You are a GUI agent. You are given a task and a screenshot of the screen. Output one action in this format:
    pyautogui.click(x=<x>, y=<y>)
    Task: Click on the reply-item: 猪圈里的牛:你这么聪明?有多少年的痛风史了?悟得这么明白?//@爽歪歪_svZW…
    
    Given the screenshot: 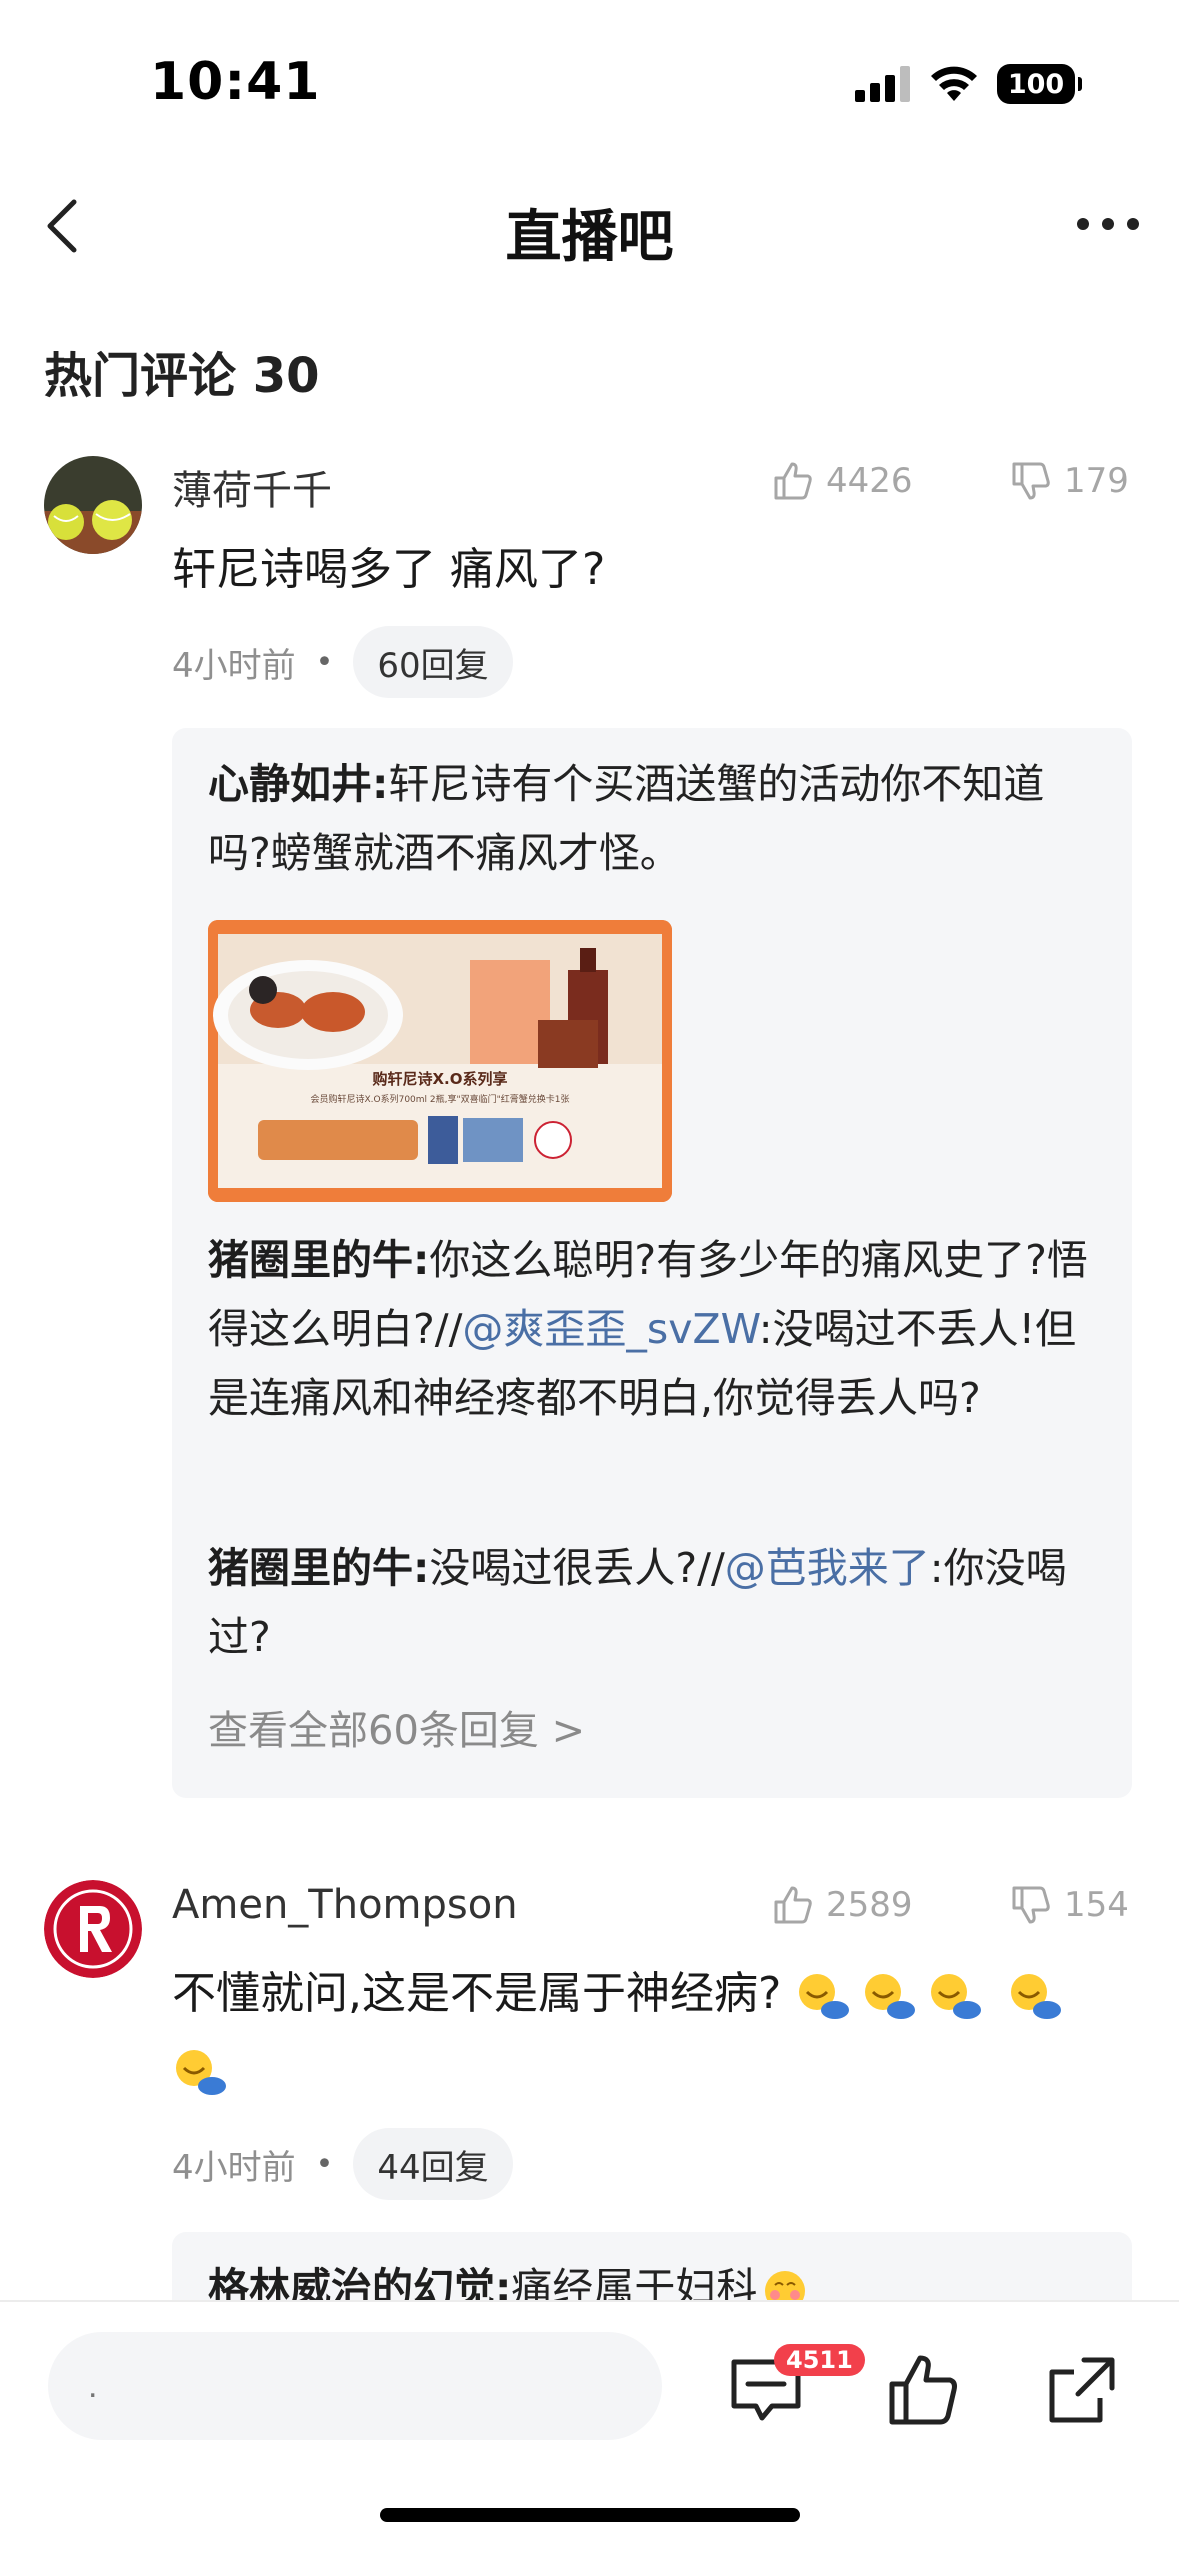 What is the action you would take?
    pyautogui.click(x=653, y=1329)
    